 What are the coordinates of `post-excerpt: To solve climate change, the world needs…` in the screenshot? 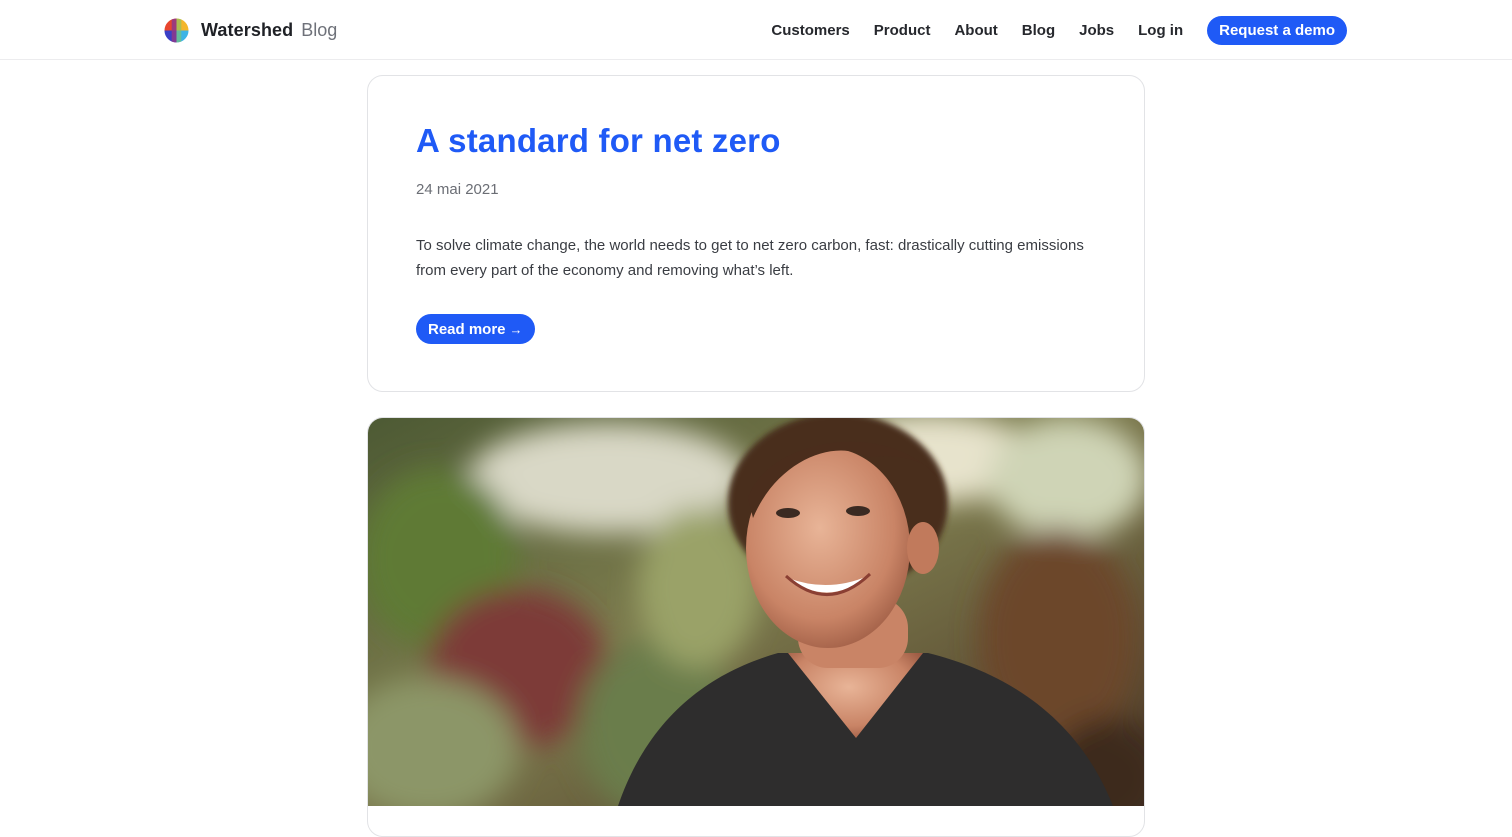 It's located at (750, 258).